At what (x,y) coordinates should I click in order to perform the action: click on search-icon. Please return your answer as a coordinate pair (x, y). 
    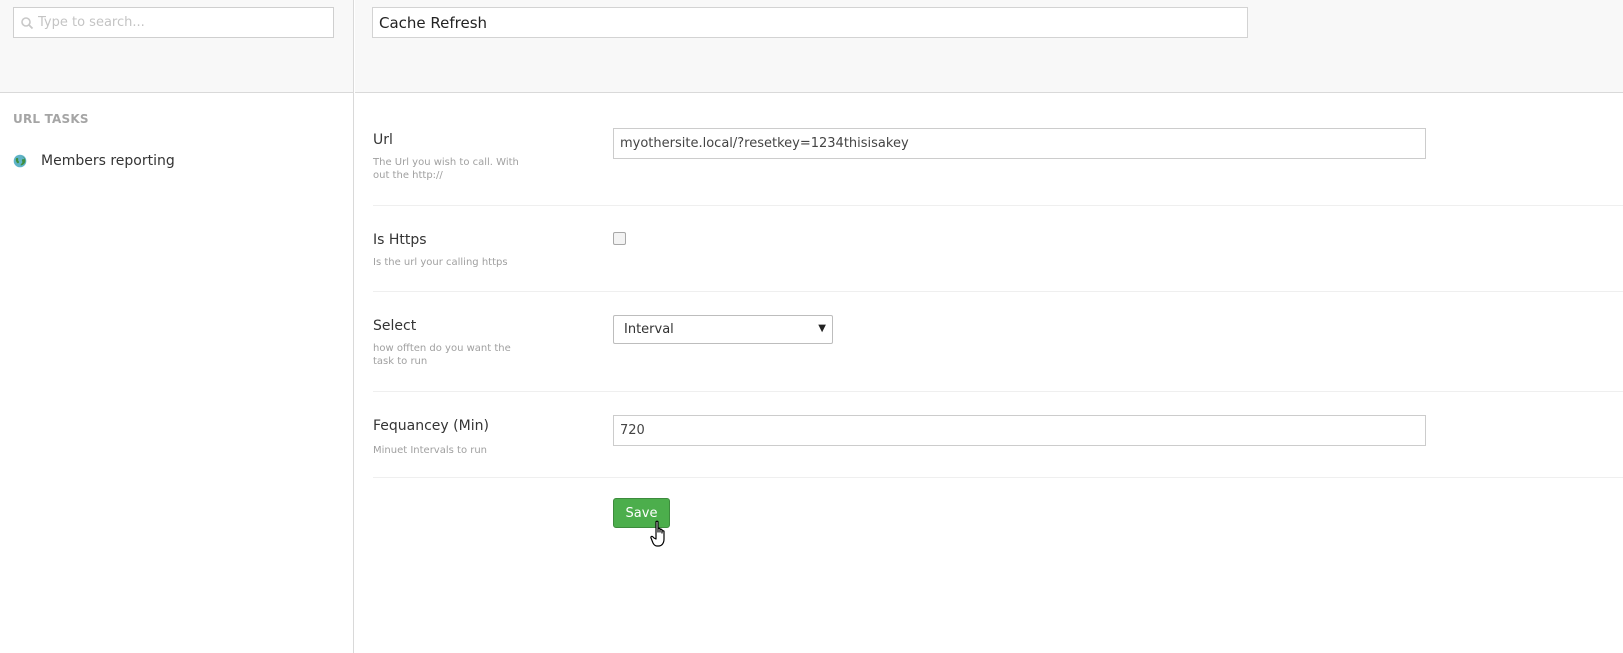
    Looking at the image, I should click on (27, 23).